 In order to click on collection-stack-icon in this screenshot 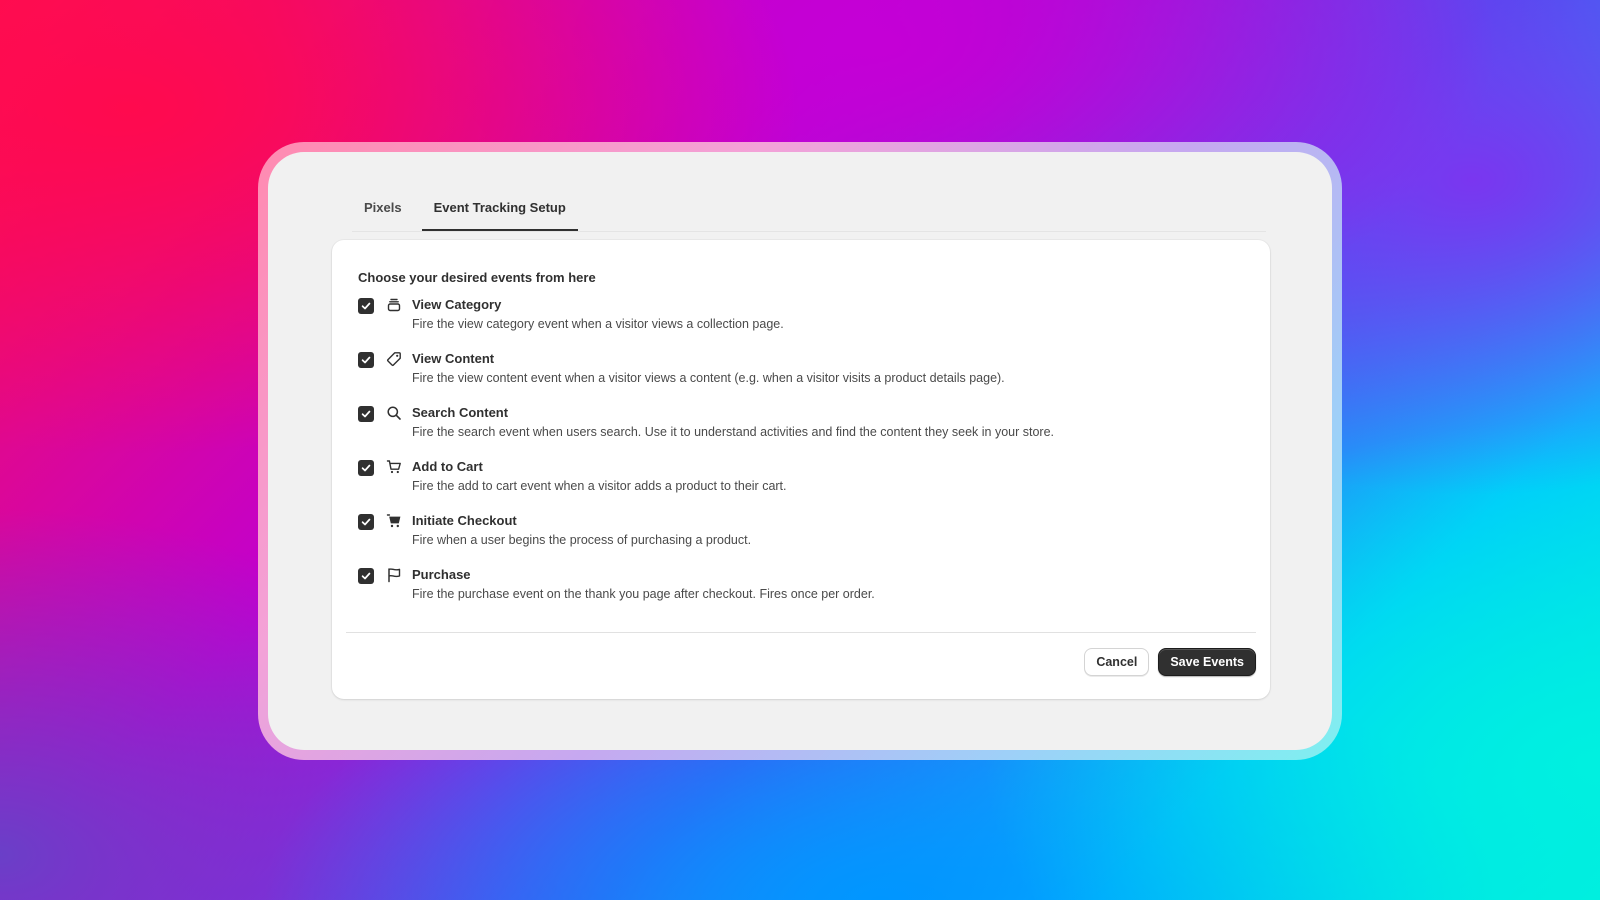, I will do `click(394, 305)`.